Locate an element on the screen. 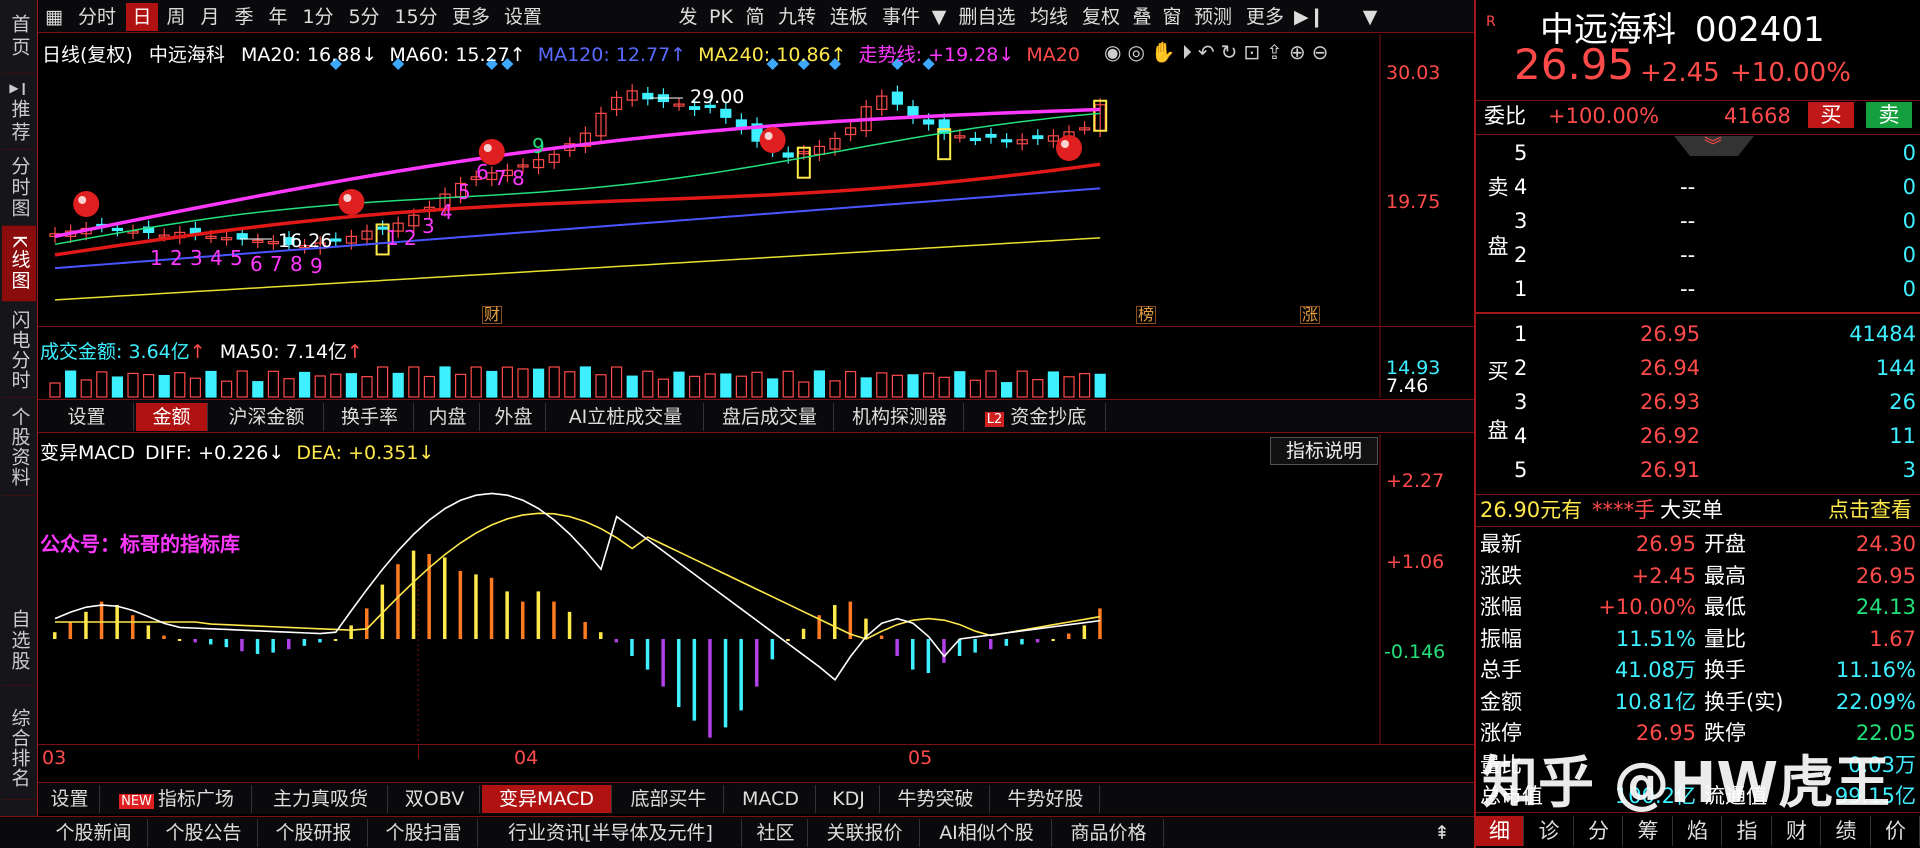 The height and width of the screenshot is (848, 1920). period-week: 周 is located at coordinates (176, 17).